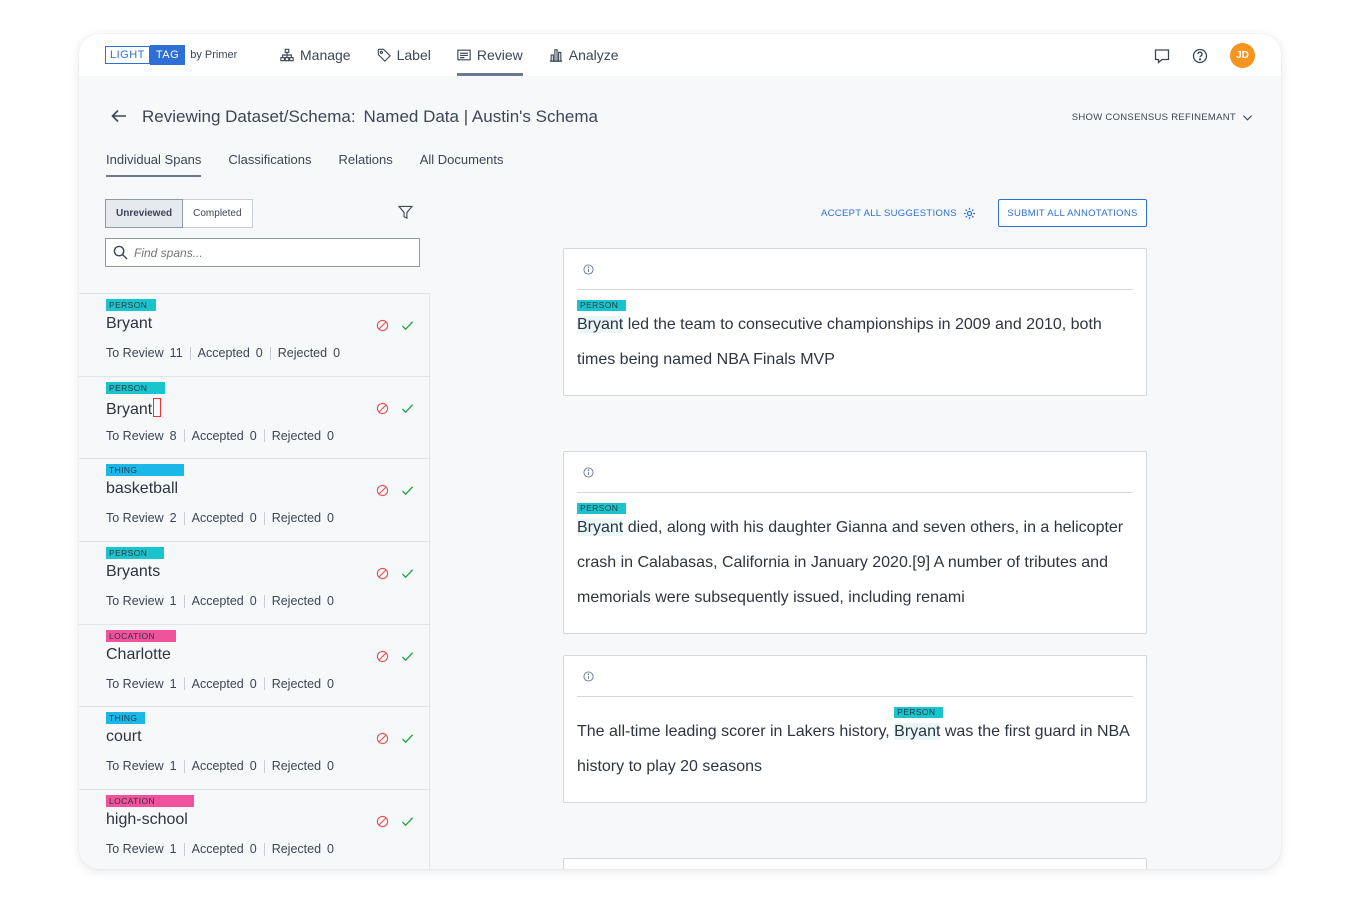  I want to click on span-text: Bryants, so click(133, 572).